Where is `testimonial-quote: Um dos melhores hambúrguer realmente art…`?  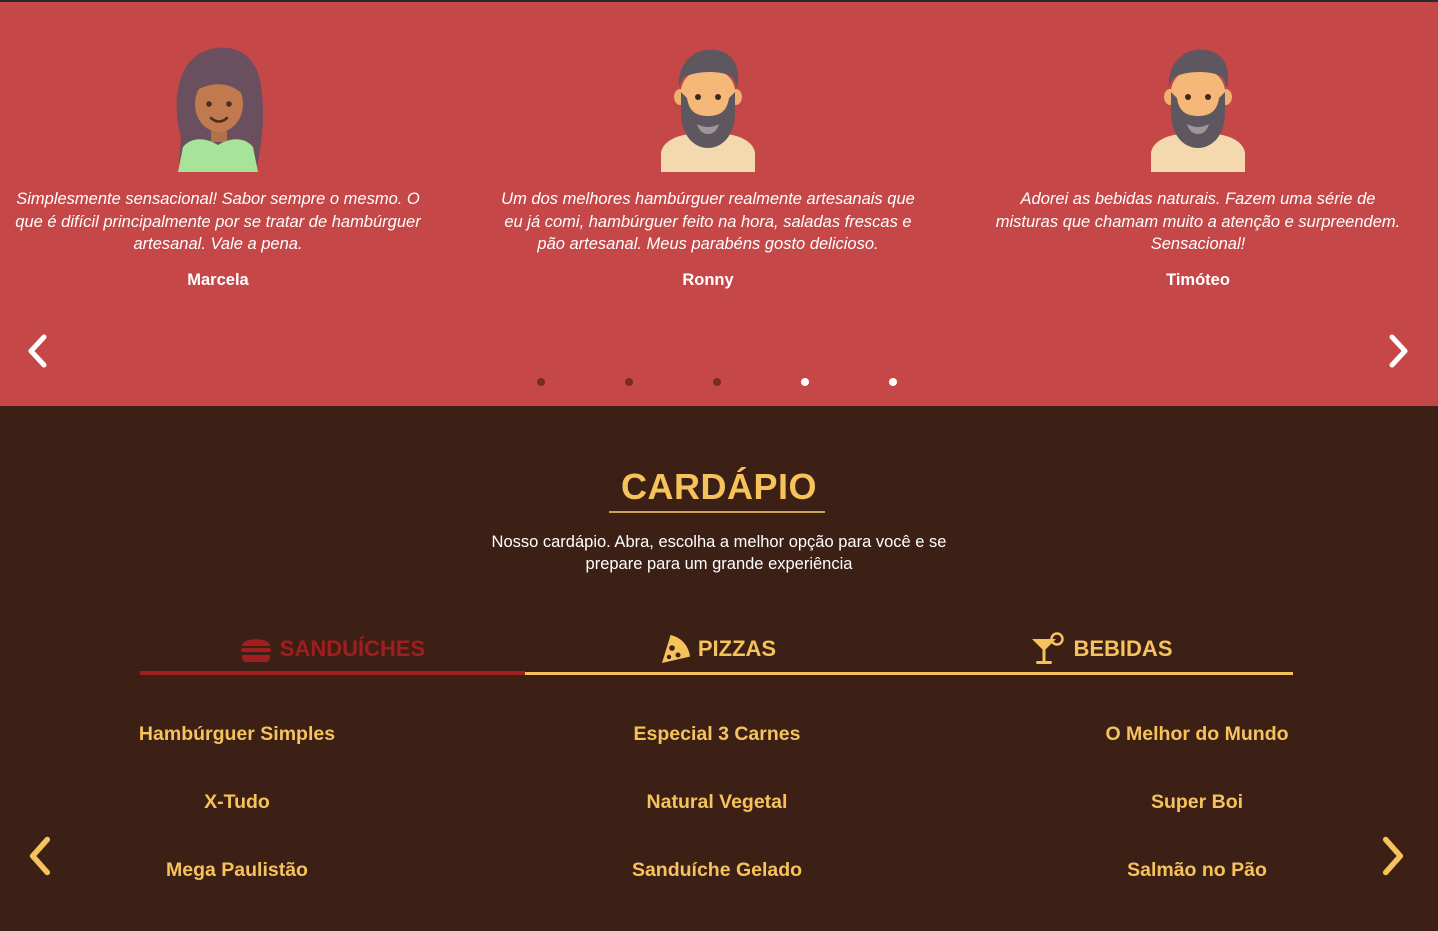 testimonial-quote: Um dos melhores hambúrguer realmente art… is located at coordinates (708, 221).